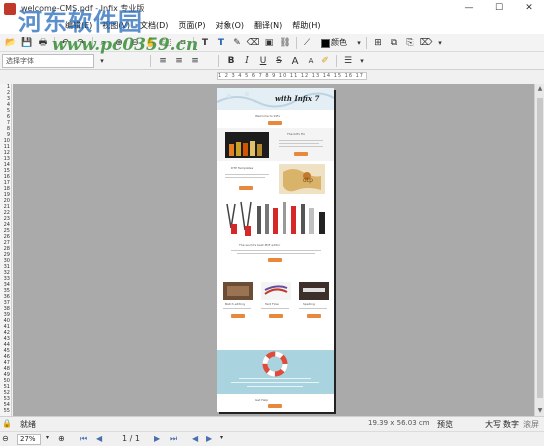 The image size is (544, 446). Describe the element at coordinates (11, 43) in the screenshot. I see `open-icon: 📂` at that location.